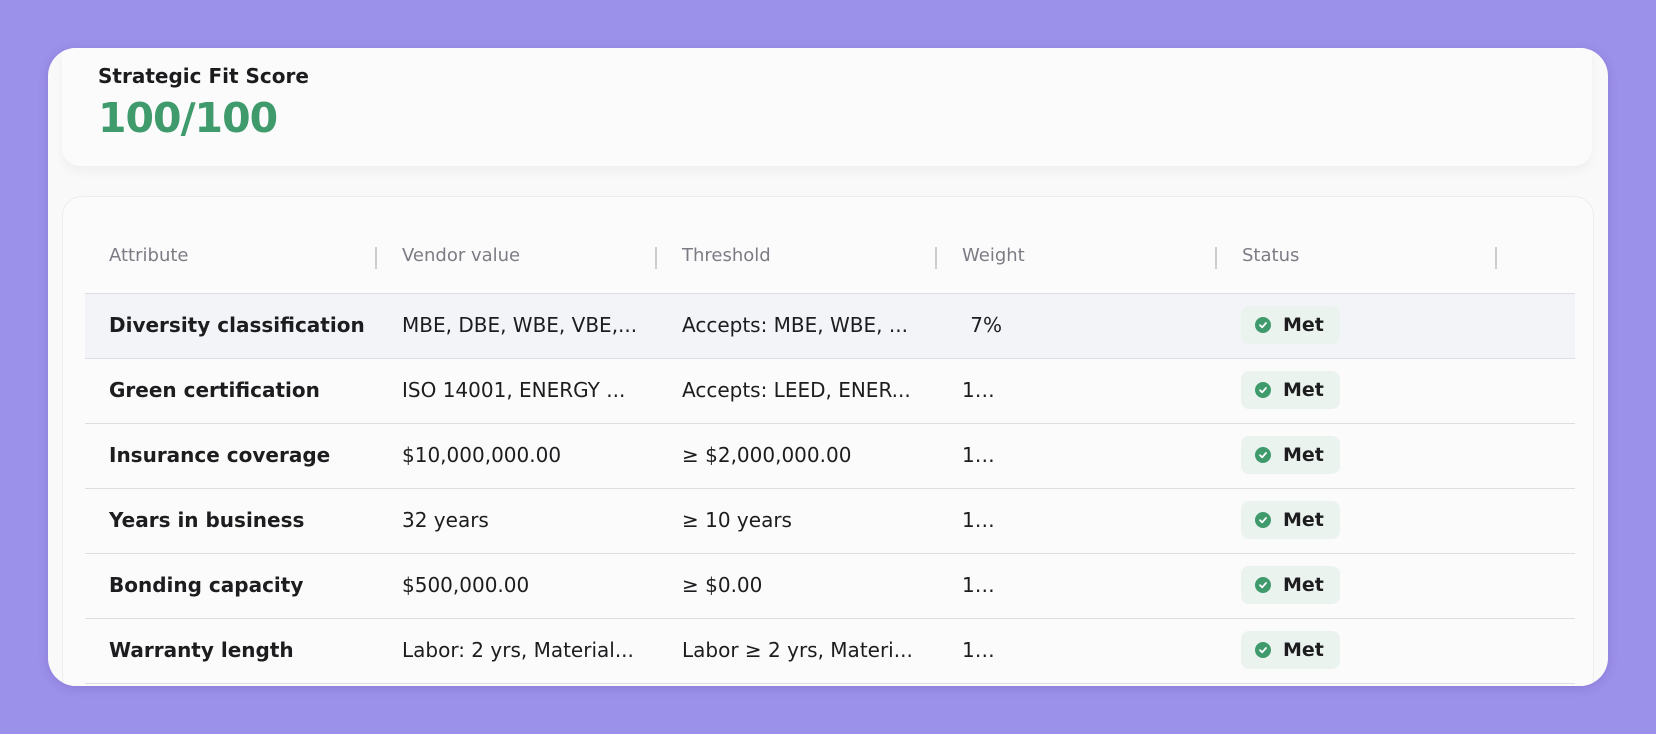 This screenshot has width=1656, height=734. Describe the element at coordinates (466, 585) in the screenshot. I see `vendor-value-cell: $500,000.00` at that location.